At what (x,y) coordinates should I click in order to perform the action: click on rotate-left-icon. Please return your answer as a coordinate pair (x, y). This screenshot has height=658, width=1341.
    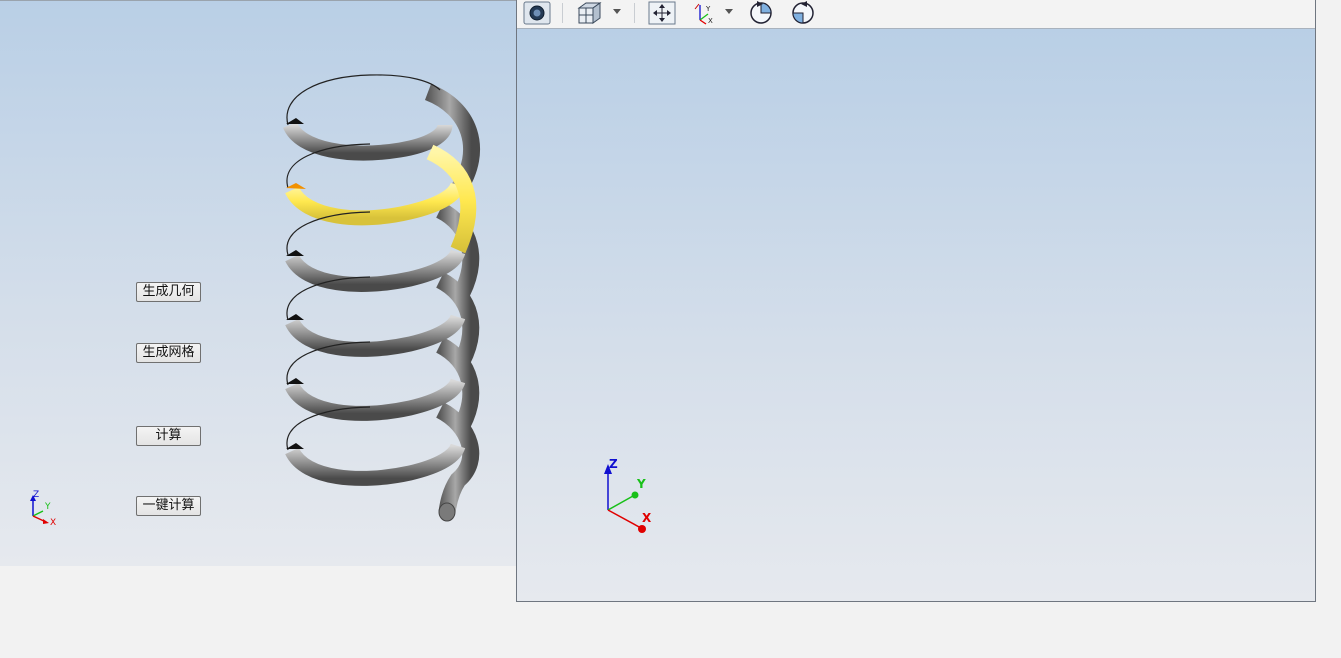
    Looking at the image, I should click on (761, 12).